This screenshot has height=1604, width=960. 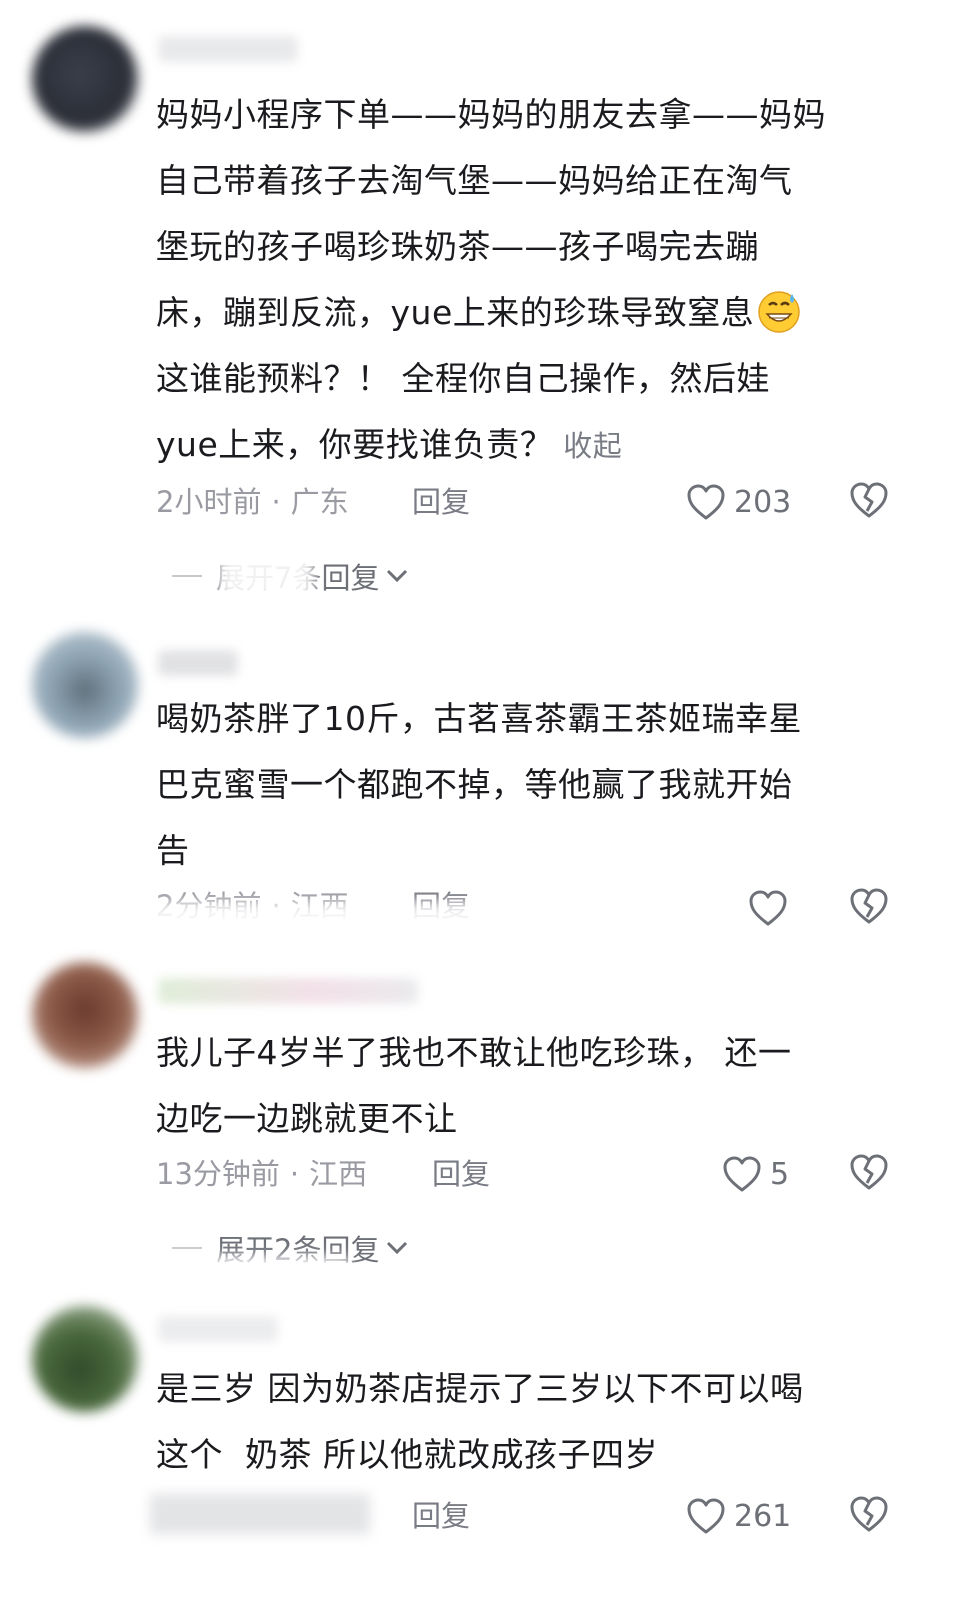 What do you see at coordinates (218, 1174) in the screenshot?
I see `comment-time: 13分钟前` at bounding box center [218, 1174].